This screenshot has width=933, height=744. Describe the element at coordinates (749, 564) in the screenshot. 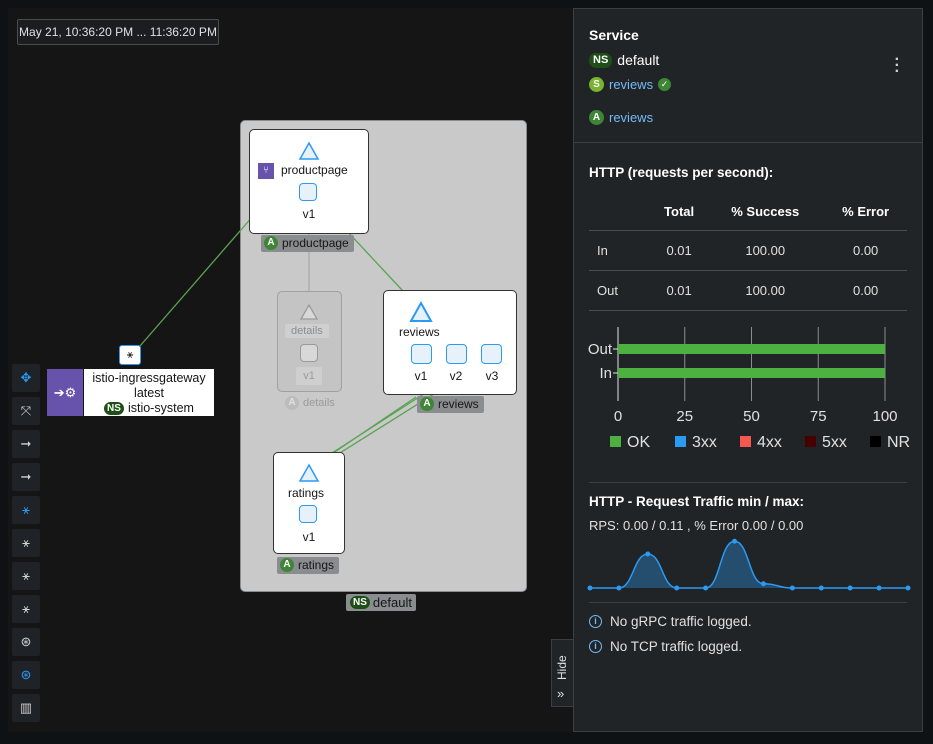

I see `traffic-sparkline` at that location.